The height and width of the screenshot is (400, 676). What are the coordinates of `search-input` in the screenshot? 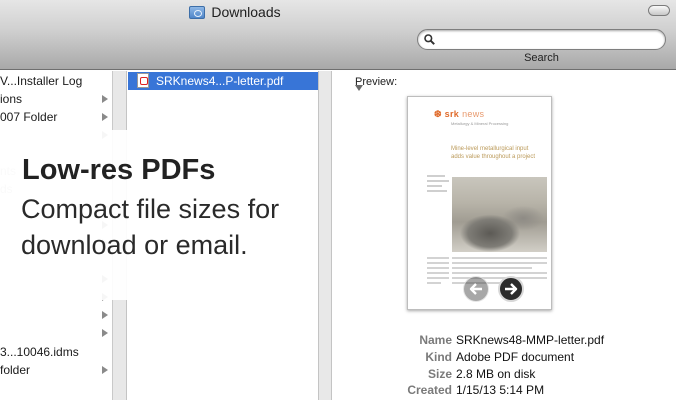 It's located at (549, 39).